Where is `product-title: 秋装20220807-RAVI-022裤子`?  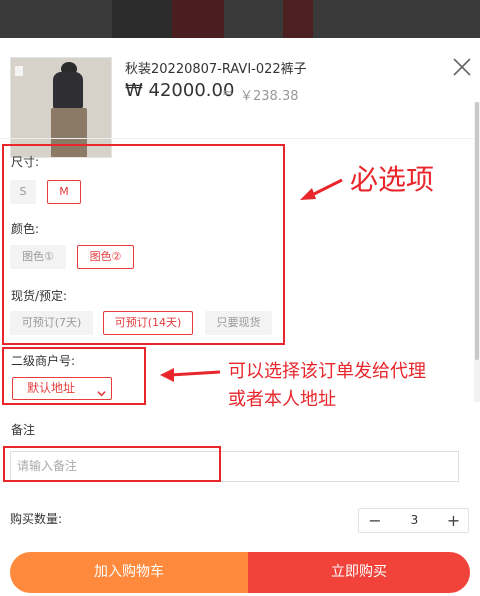 product-title: 秋装20220807-RAVI-022裤子 is located at coordinates (216, 69).